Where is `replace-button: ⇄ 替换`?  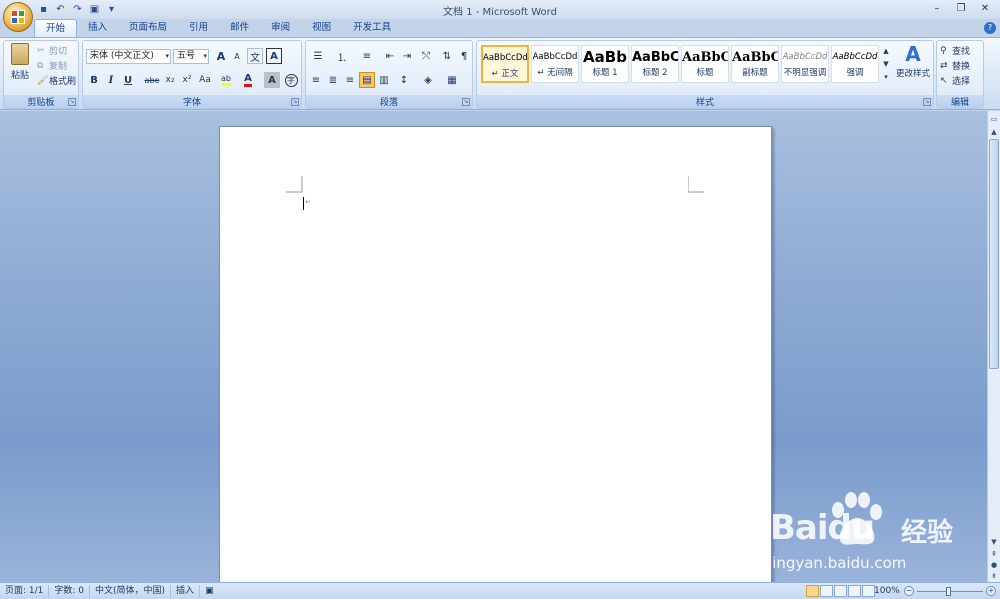 replace-button: ⇄ 替换 is located at coordinates (955, 66).